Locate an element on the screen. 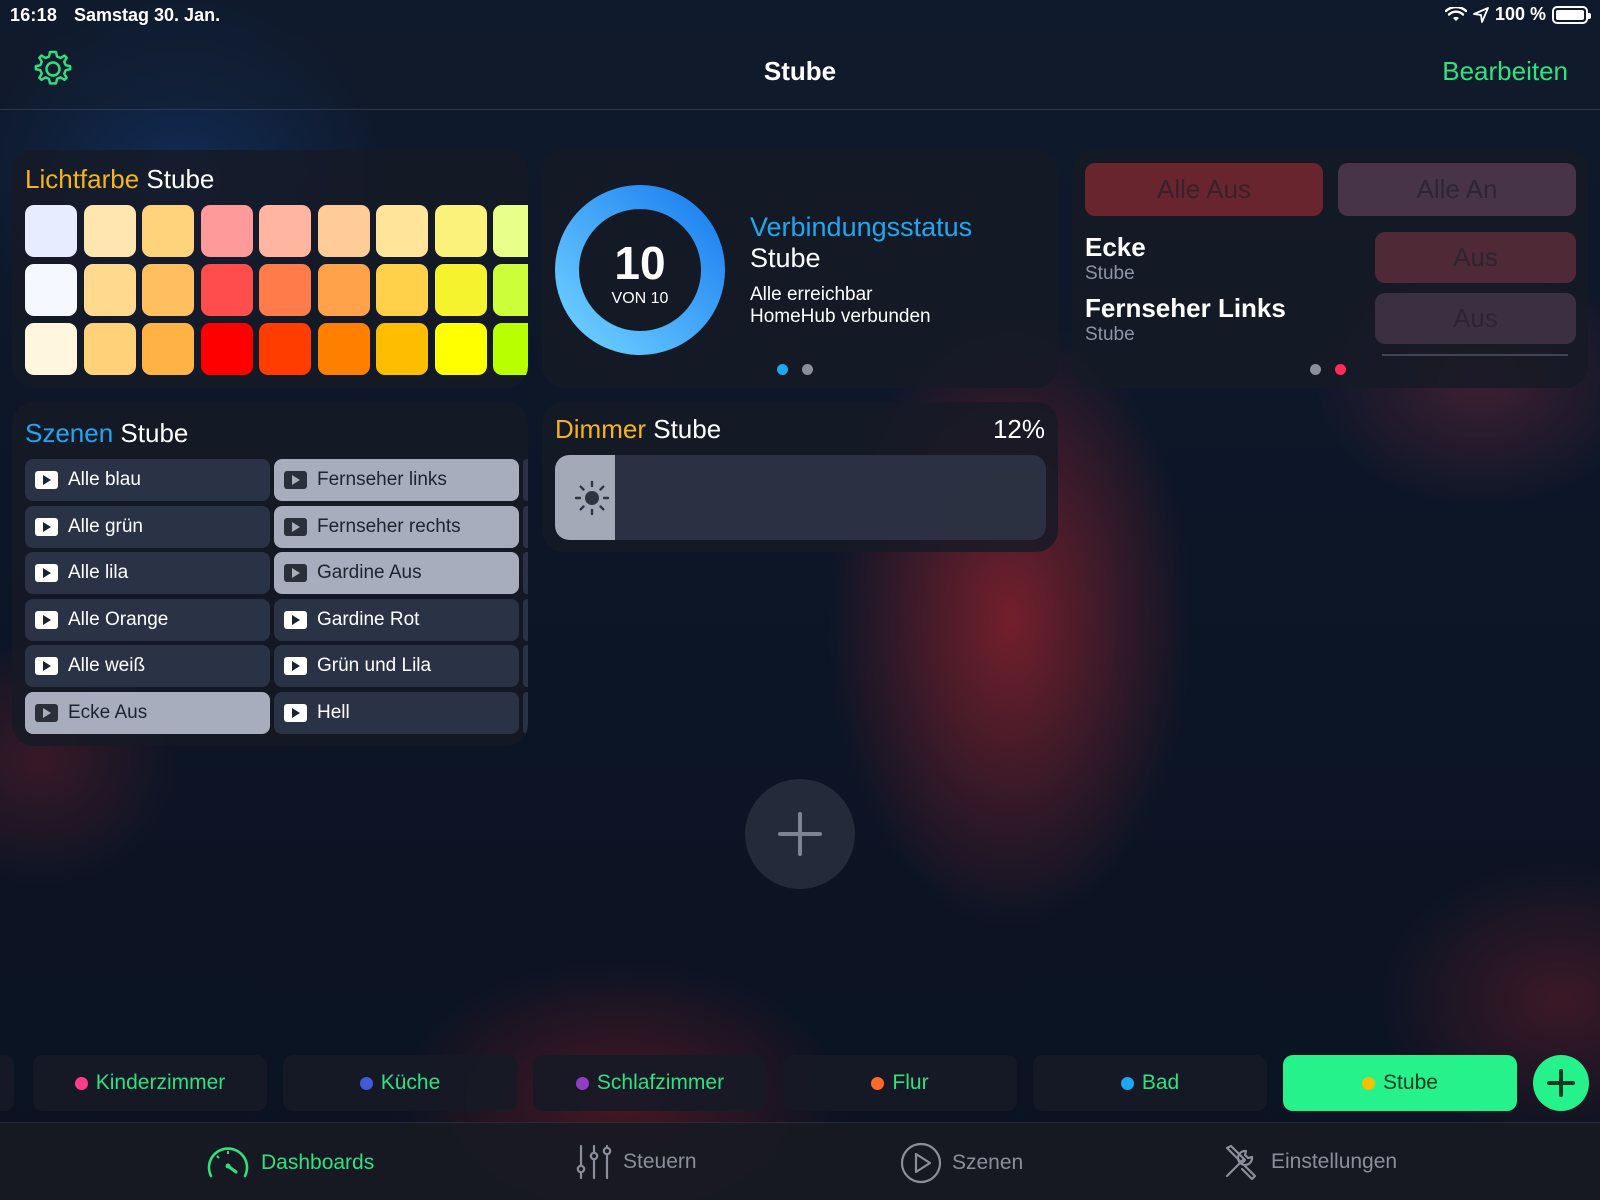 Image resolution: width=1600 pixels, height=1200 pixels. scene-button: Fernseher links is located at coordinates (396, 480).